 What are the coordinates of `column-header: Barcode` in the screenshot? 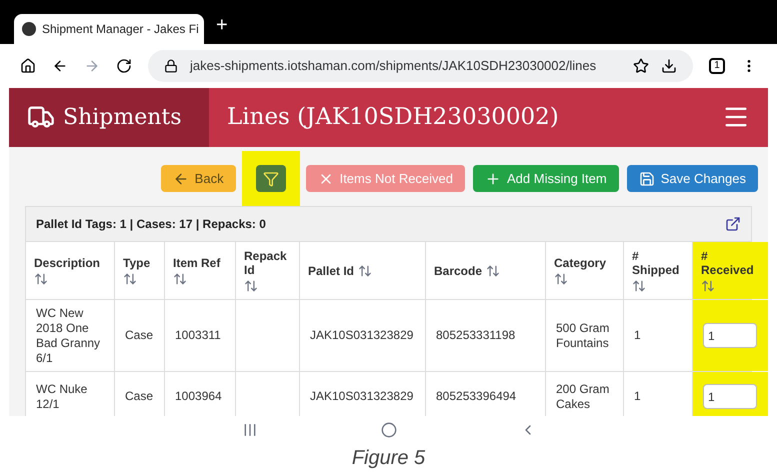 It's located at (486, 271).